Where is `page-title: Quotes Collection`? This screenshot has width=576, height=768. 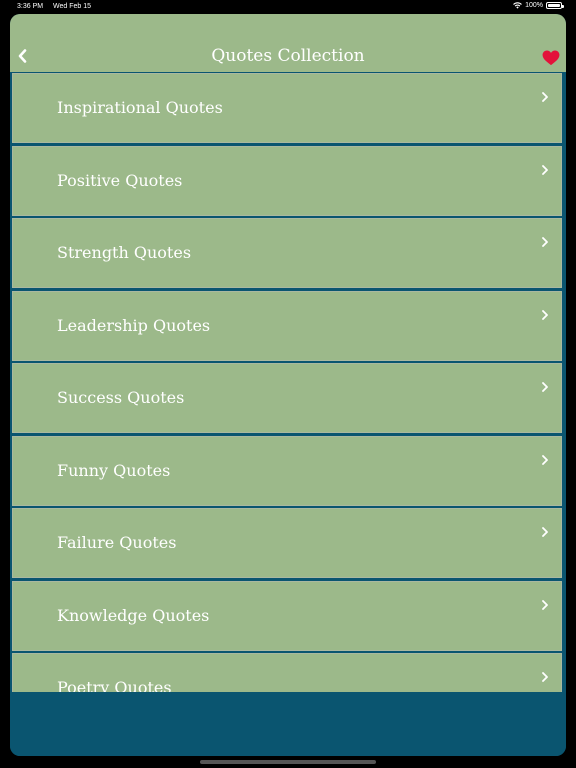
page-title: Quotes Collection is located at coordinates (288, 56).